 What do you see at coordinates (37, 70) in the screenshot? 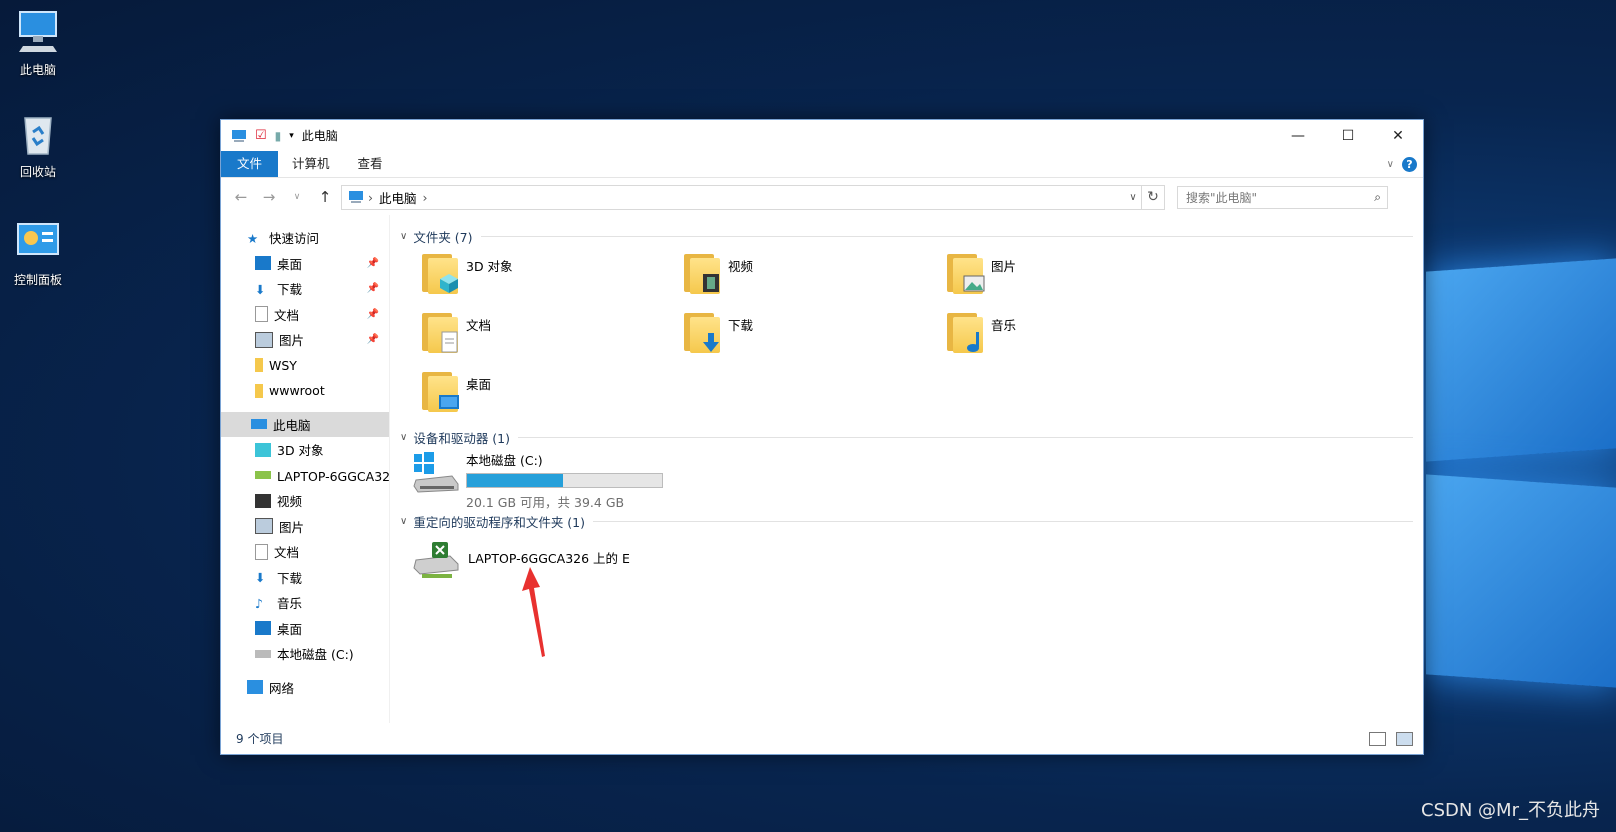
I see `desktop-icon-label: 此电脑` at bounding box center [37, 70].